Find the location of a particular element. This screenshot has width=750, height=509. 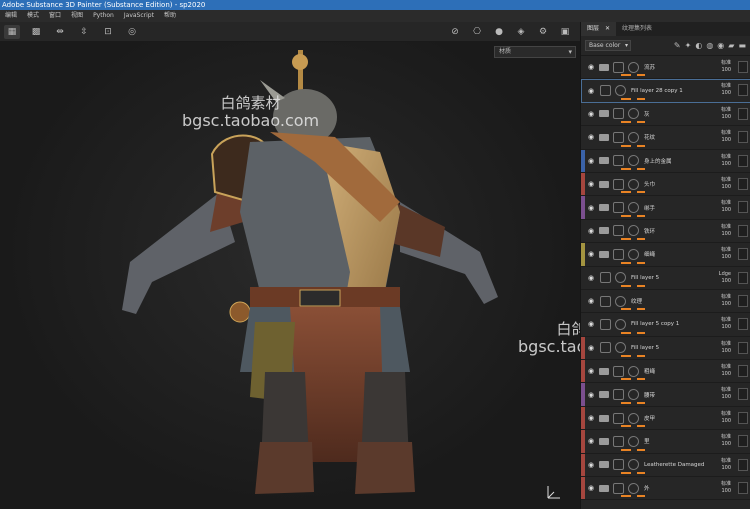

layer-row: ◉ 灰 标准 100 is located at coordinates (665, 114).